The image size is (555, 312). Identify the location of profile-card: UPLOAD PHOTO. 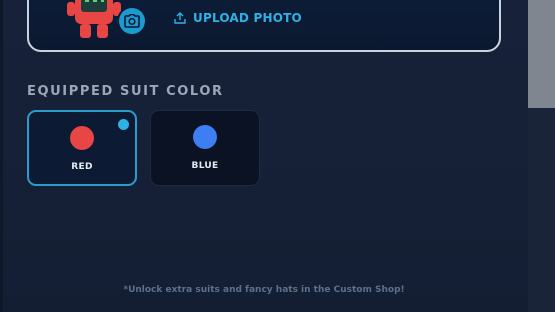
(264, 26).